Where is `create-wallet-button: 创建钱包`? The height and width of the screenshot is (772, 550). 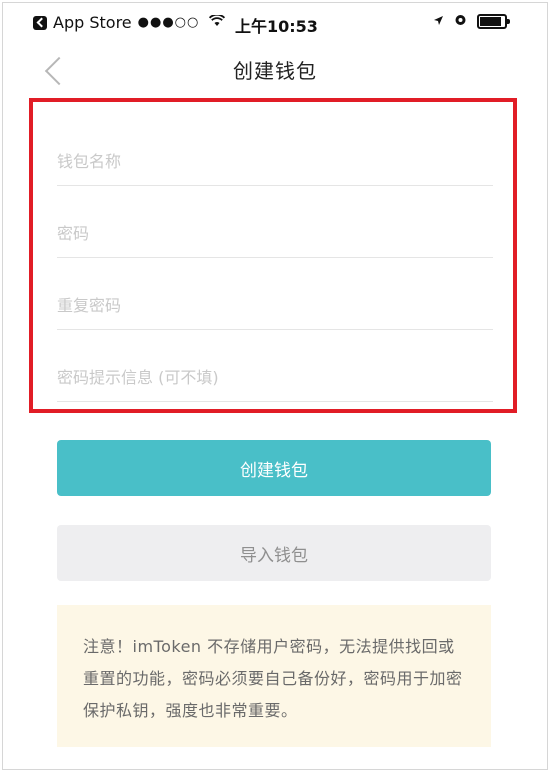 create-wallet-button: 创建钱包 is located at coordinates (274, 468).